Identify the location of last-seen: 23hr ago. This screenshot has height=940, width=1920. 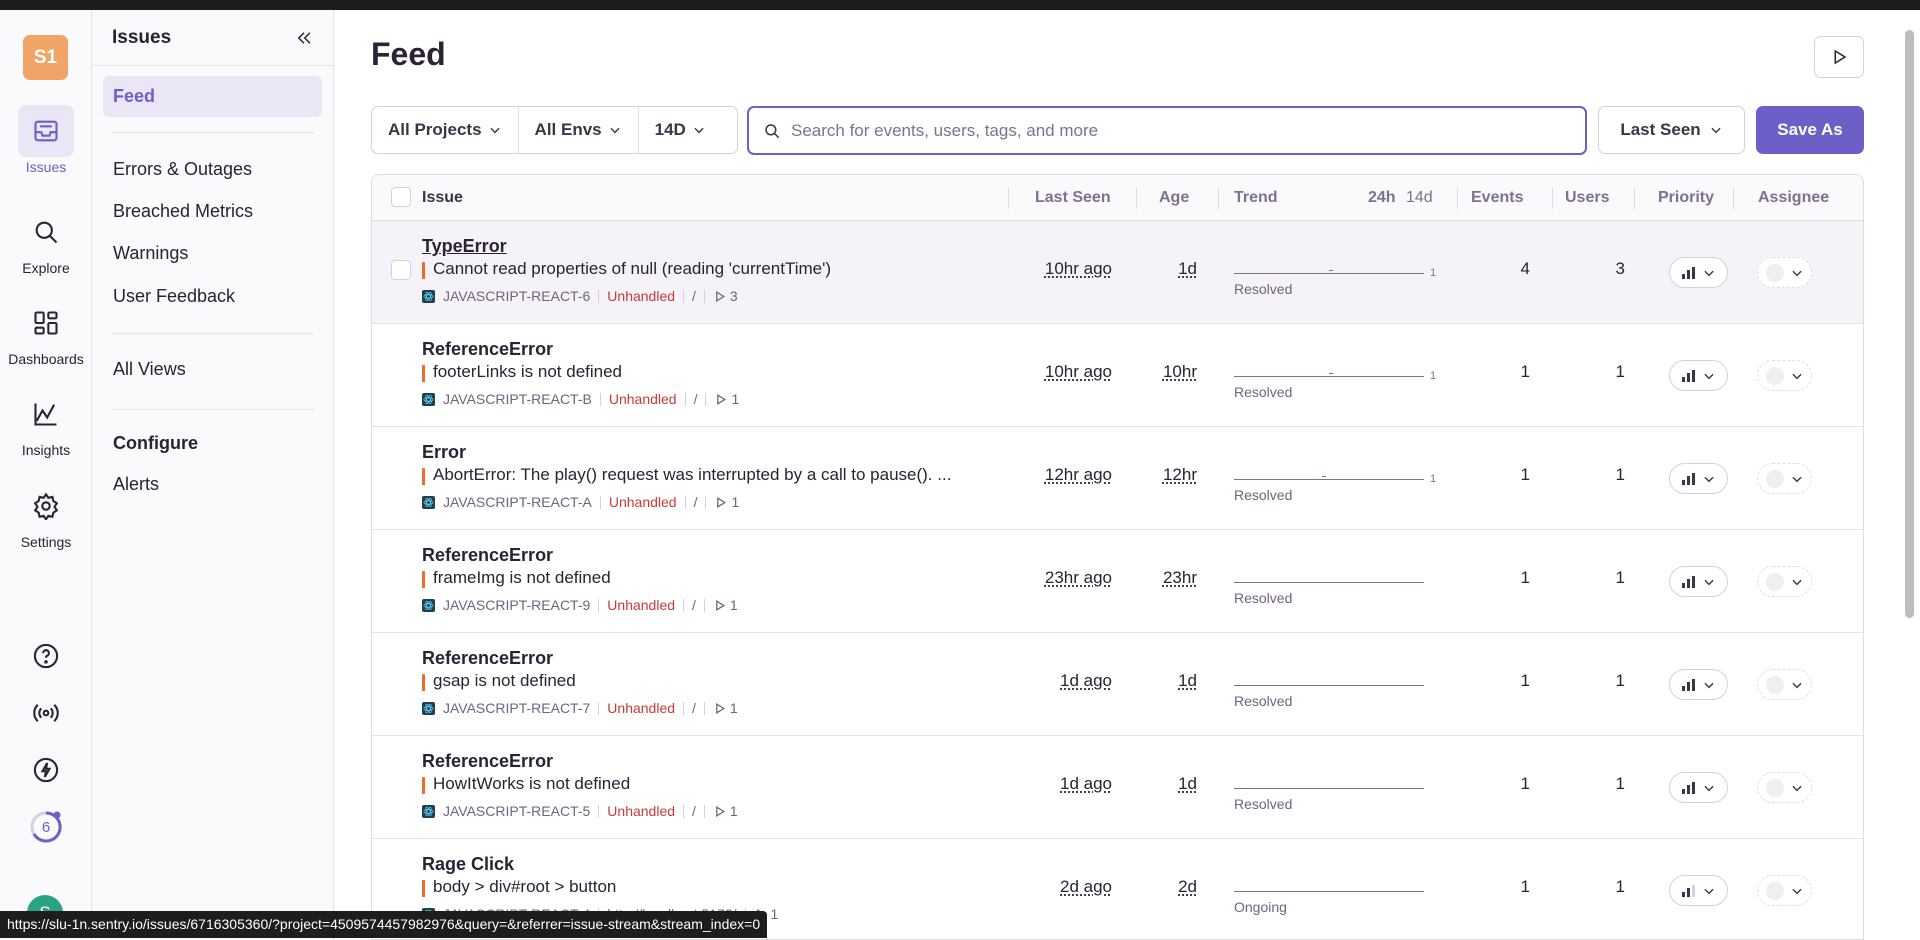
(1078, 578).